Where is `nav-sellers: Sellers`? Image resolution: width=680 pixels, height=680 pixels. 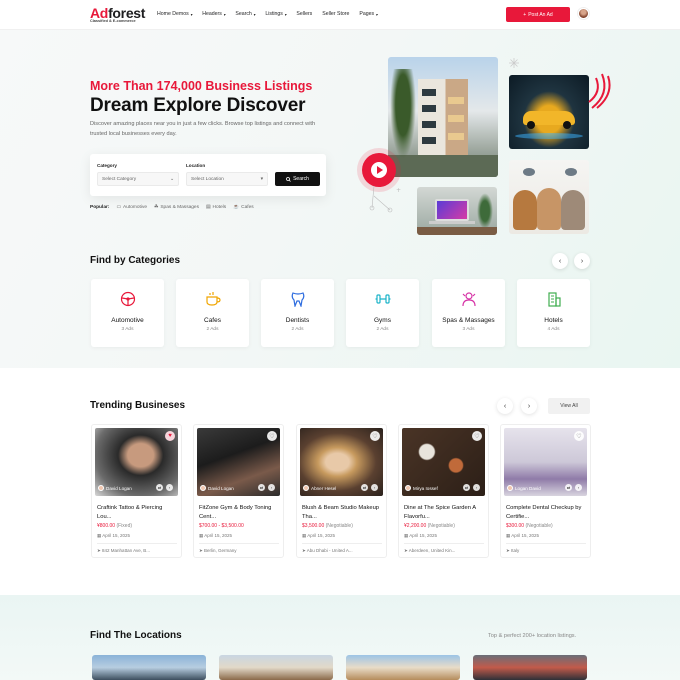
nav-sellers: Sellers is located at coordinates (304, 14).